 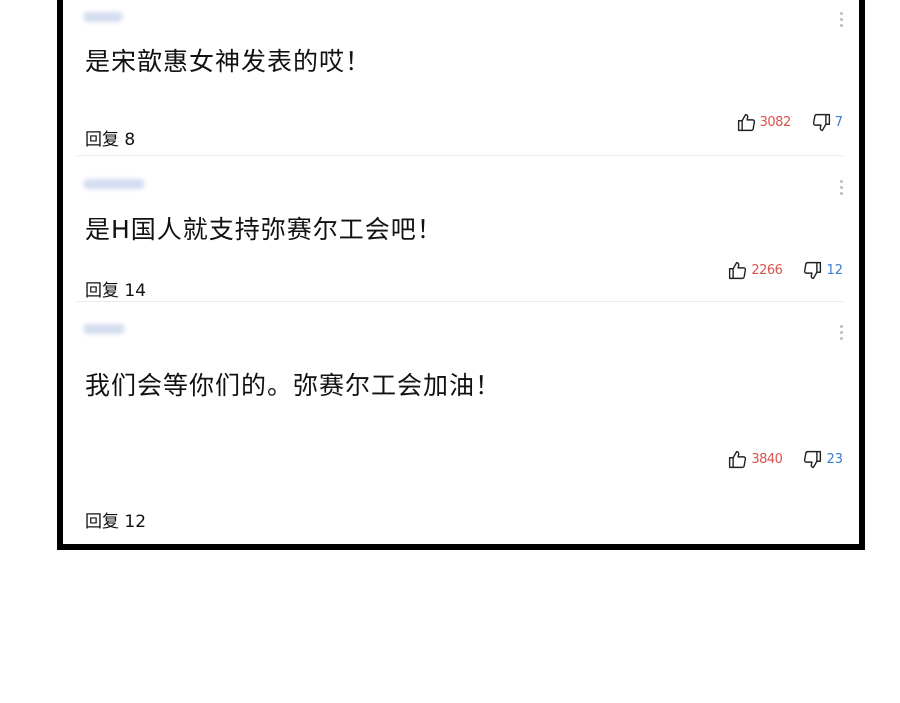 I want to click on reply-link: 回复 12, so click(x=115, y=519).